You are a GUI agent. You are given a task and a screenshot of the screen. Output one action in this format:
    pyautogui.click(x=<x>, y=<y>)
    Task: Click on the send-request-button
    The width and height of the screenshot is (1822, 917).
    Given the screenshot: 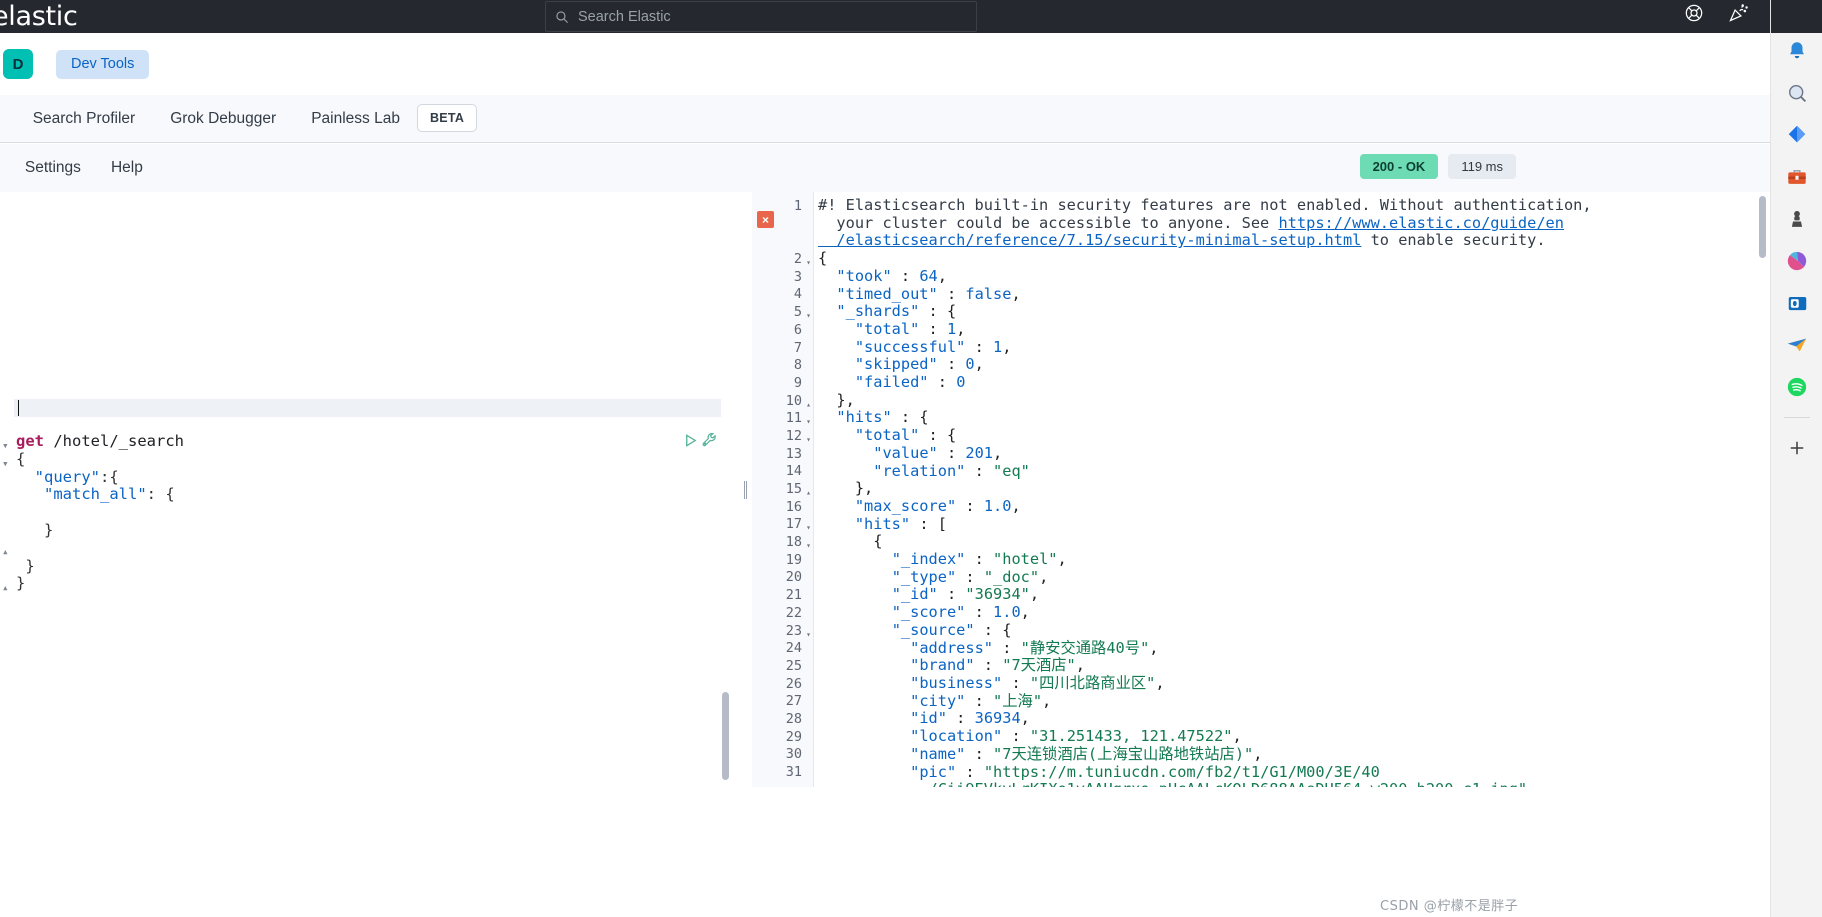 What is the action you would take?
    pyautogui.click(x=690, y=443)
    